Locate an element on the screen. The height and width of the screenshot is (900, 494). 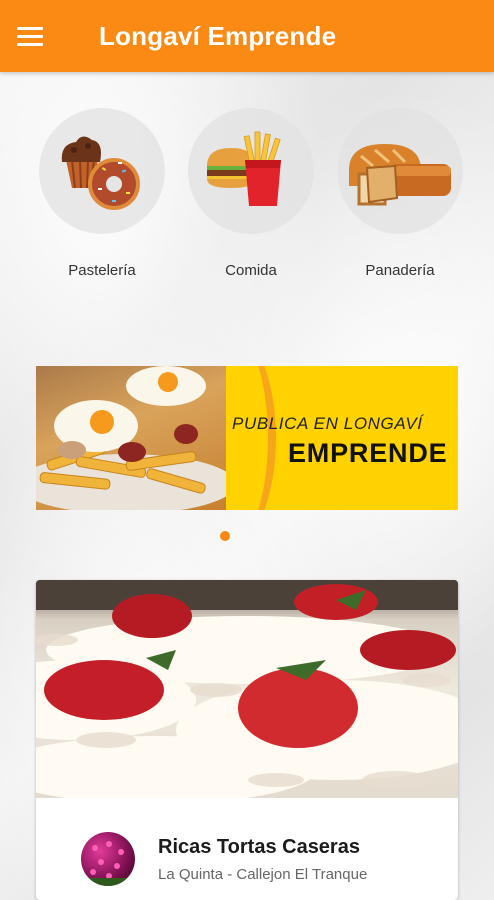
carousel-indicator-active is located at coordinates (225, 536).